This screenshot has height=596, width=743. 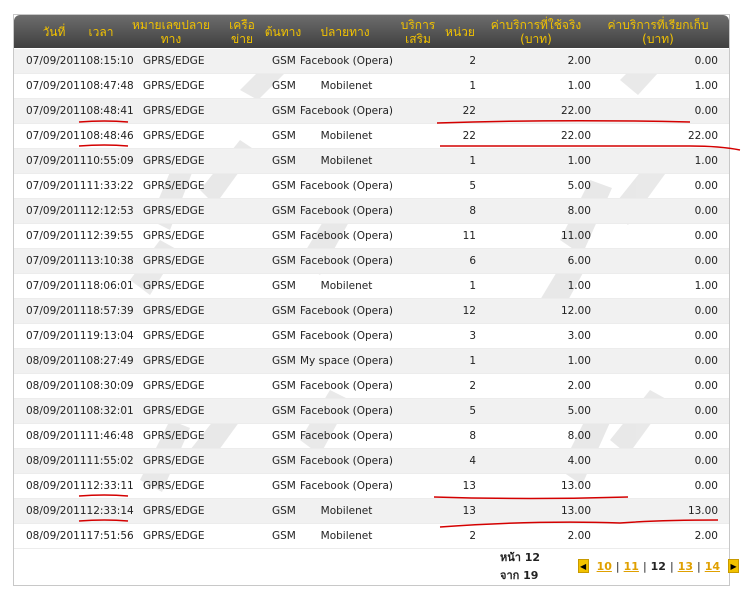 What do you see at coordinates (80, 86) in the screenshot?
I see `datetime-cell: 07/09/201108:47:48` at bounding box center [80, 86].